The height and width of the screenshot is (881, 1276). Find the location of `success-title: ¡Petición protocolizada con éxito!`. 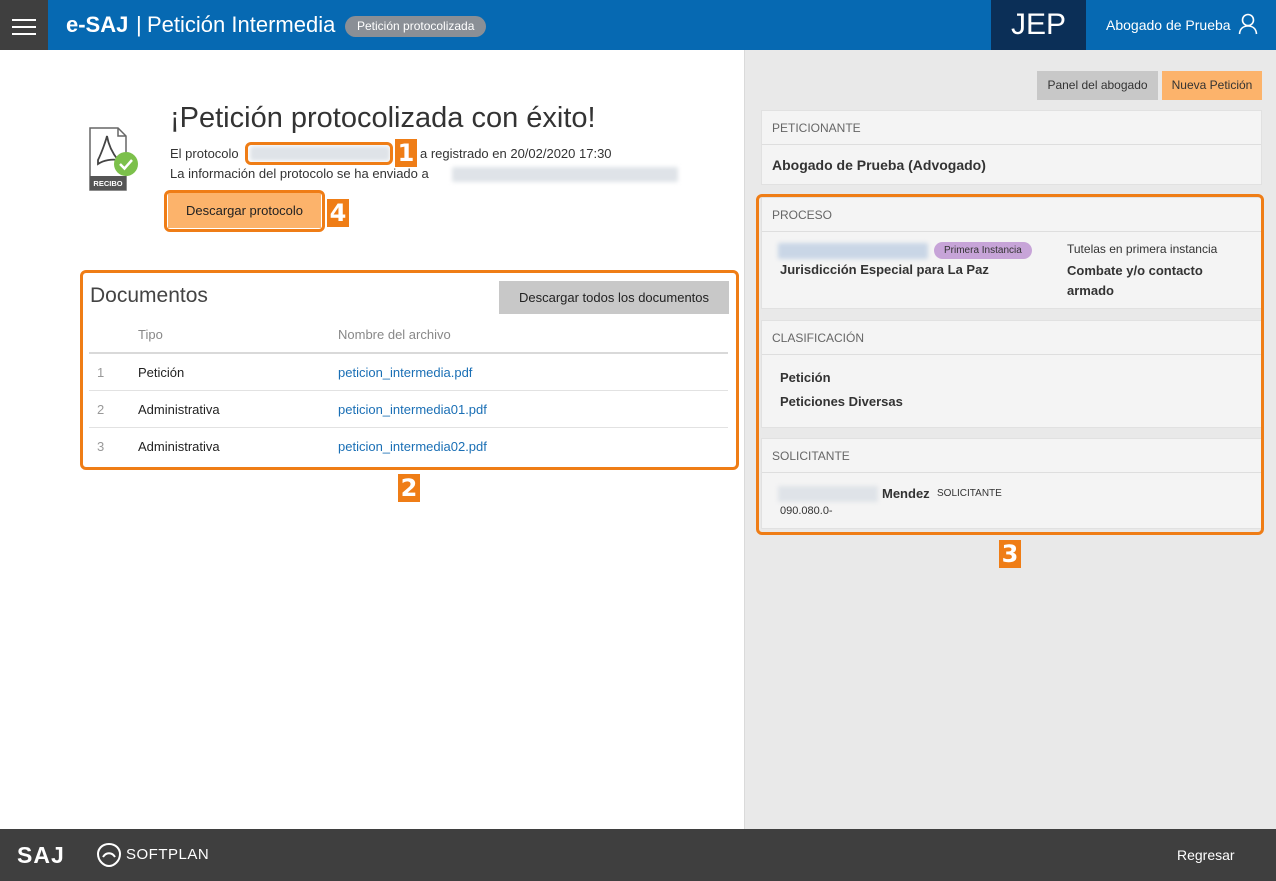

success-title: ¡Petición protocolizada con éxito! is located at coordinates (383, 118).